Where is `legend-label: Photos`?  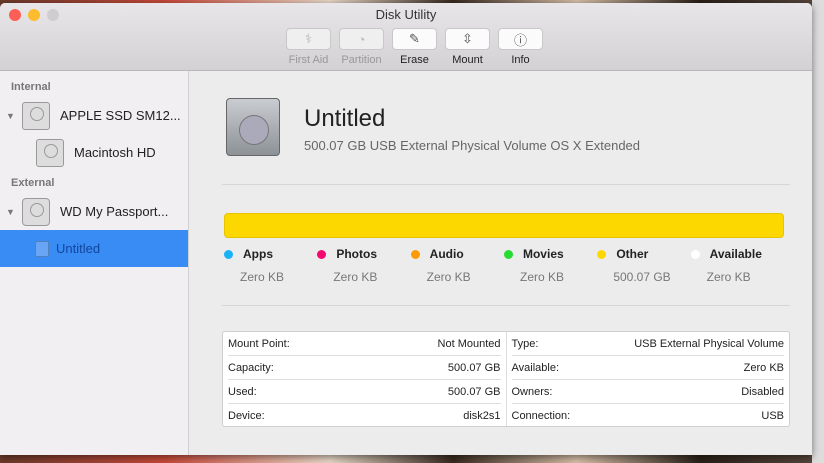
legend-label: Photos is located at coordinates (356, 254).